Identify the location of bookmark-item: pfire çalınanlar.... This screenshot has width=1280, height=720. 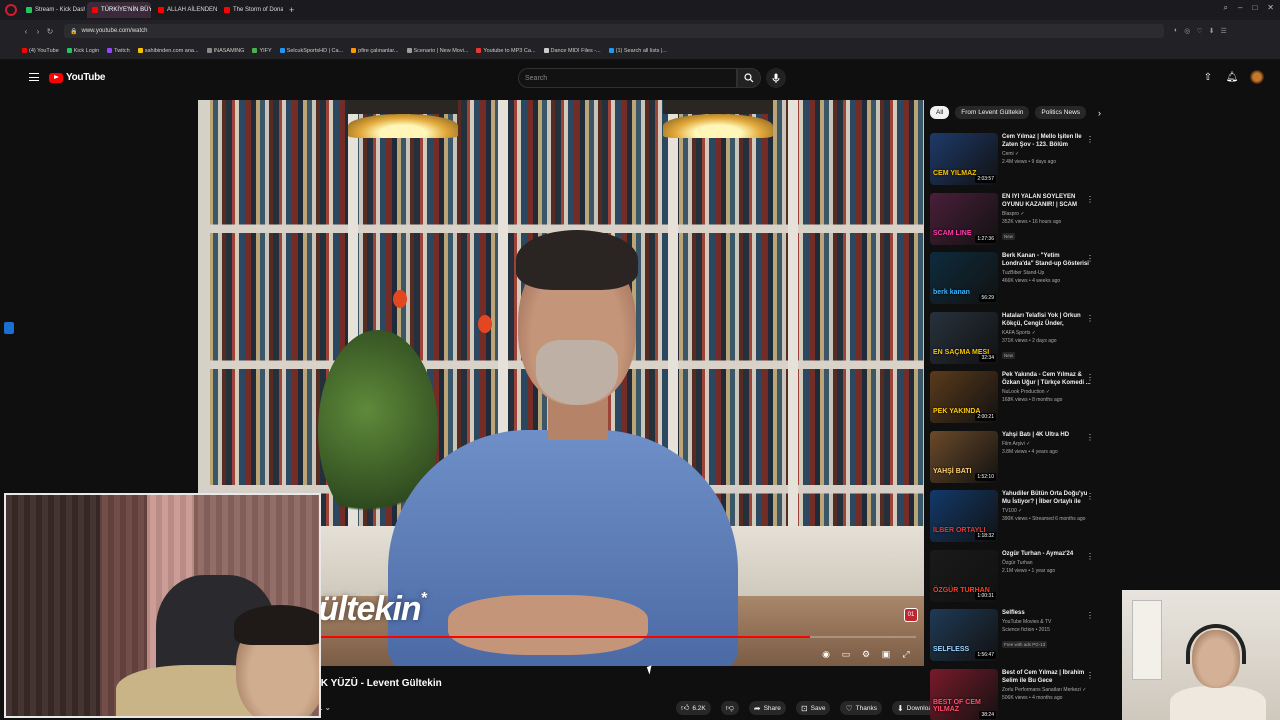
(375, 51).